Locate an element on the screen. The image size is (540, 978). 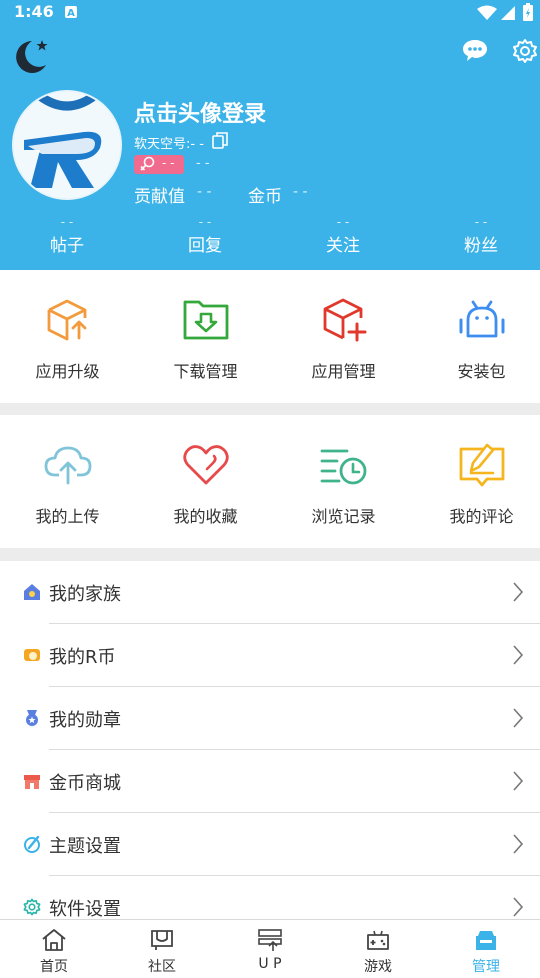
r-coin-icon is located at coordinates (32, 657).